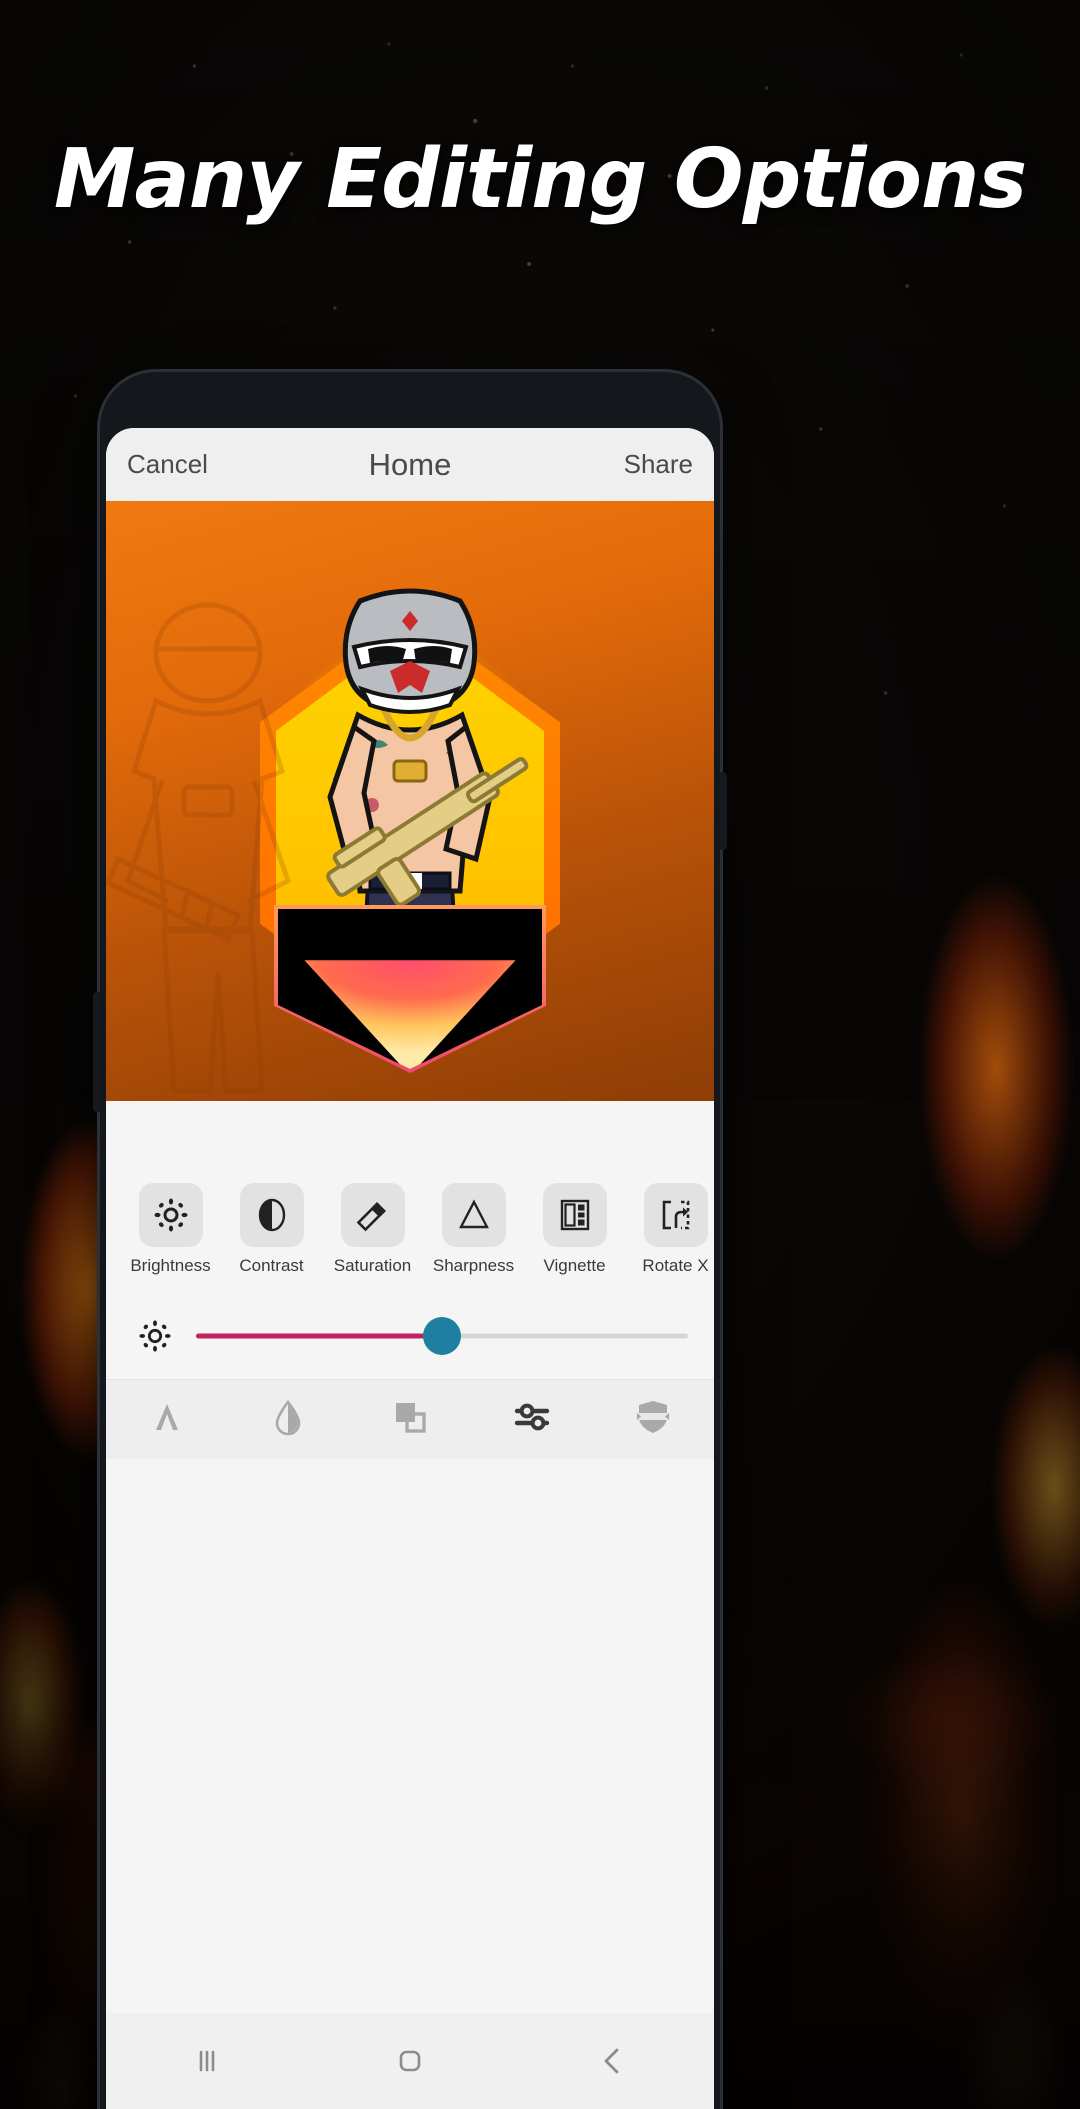 The height and width of the screenshot is (2109, 1080). I want to click on tool-saturation: Saturation, so click(372, 1229).